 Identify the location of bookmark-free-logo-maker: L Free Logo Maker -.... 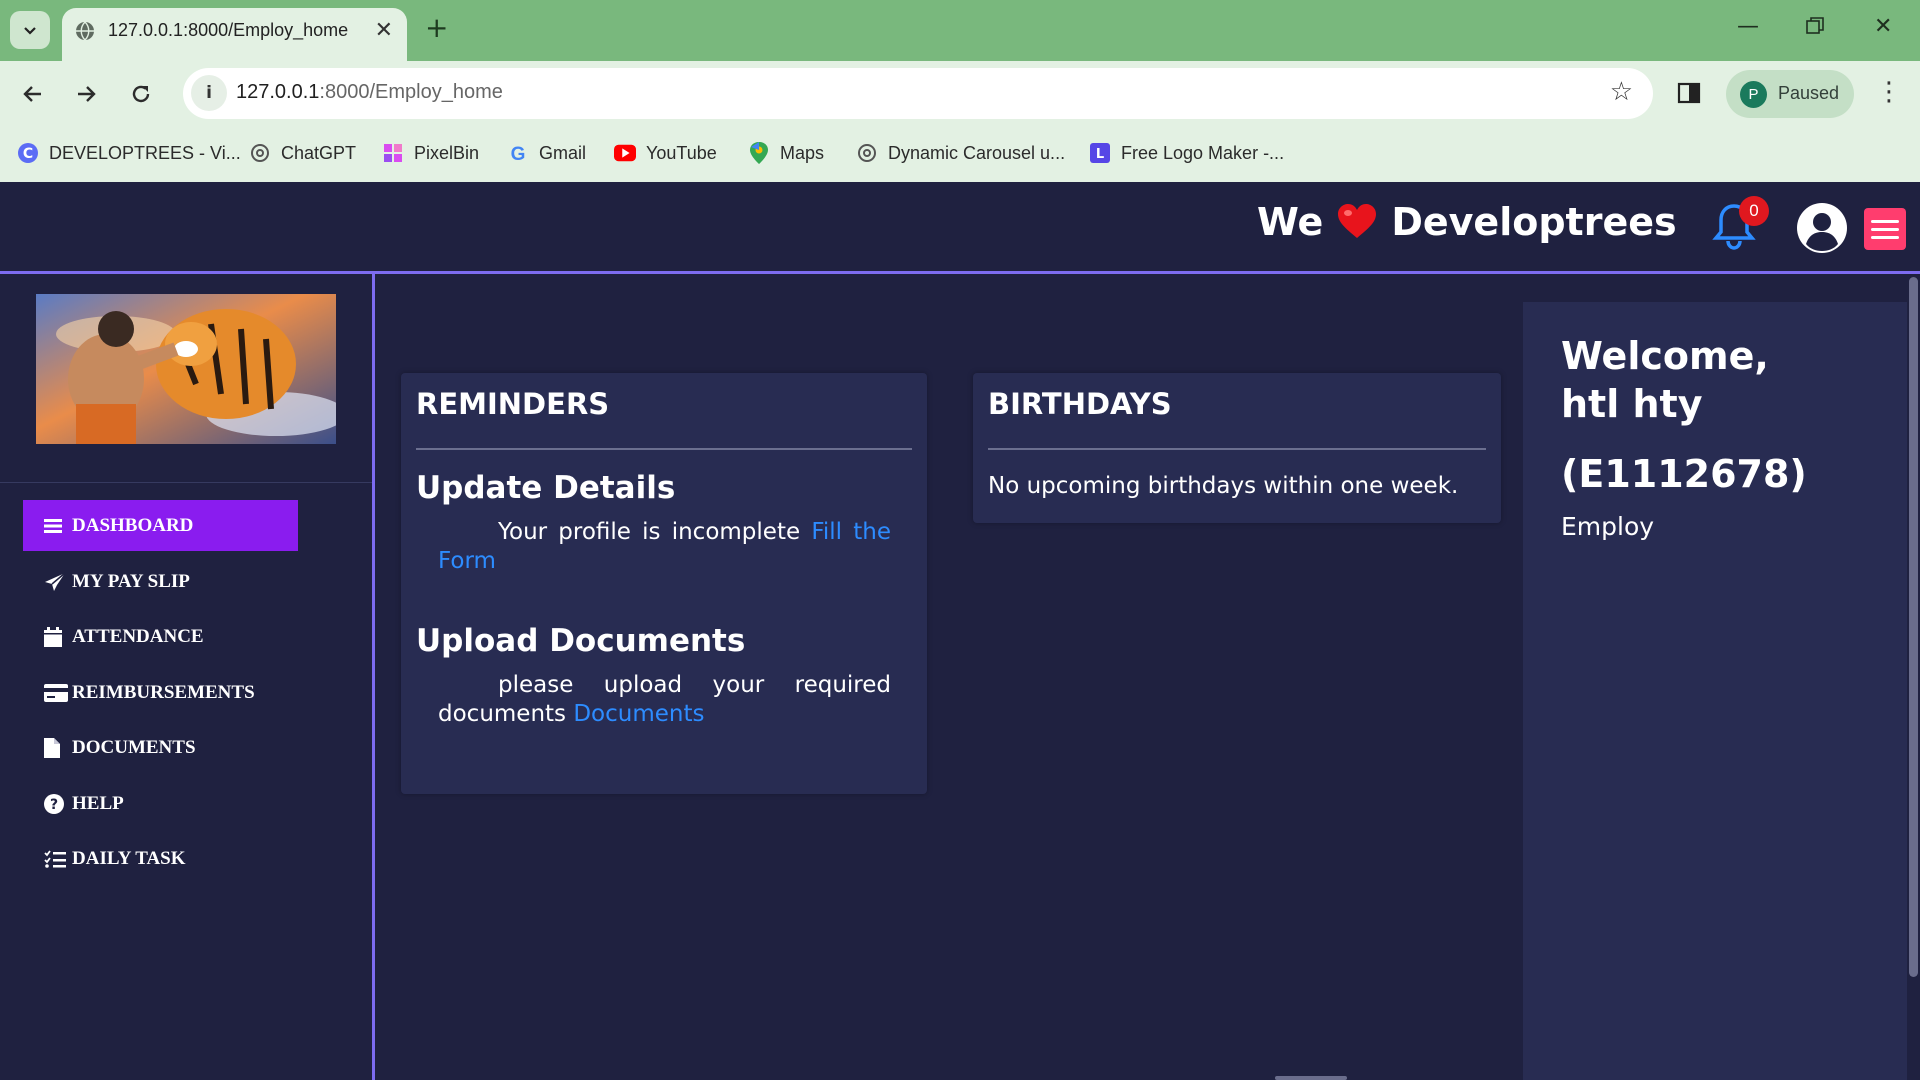
(1186, 153).